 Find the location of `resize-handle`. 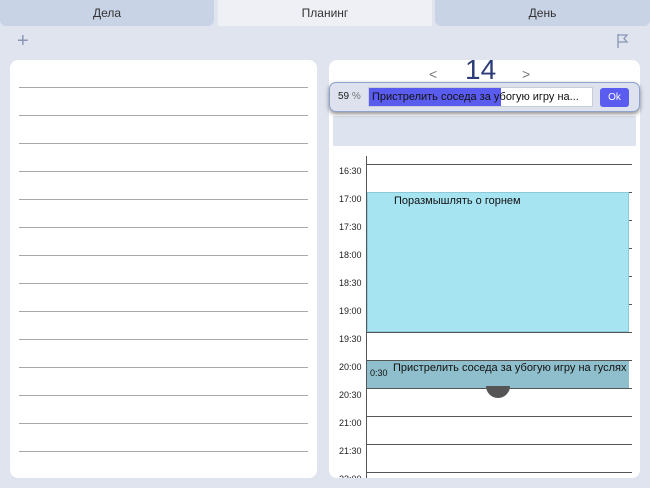

resize-handle is located at coordinates (498, 392).